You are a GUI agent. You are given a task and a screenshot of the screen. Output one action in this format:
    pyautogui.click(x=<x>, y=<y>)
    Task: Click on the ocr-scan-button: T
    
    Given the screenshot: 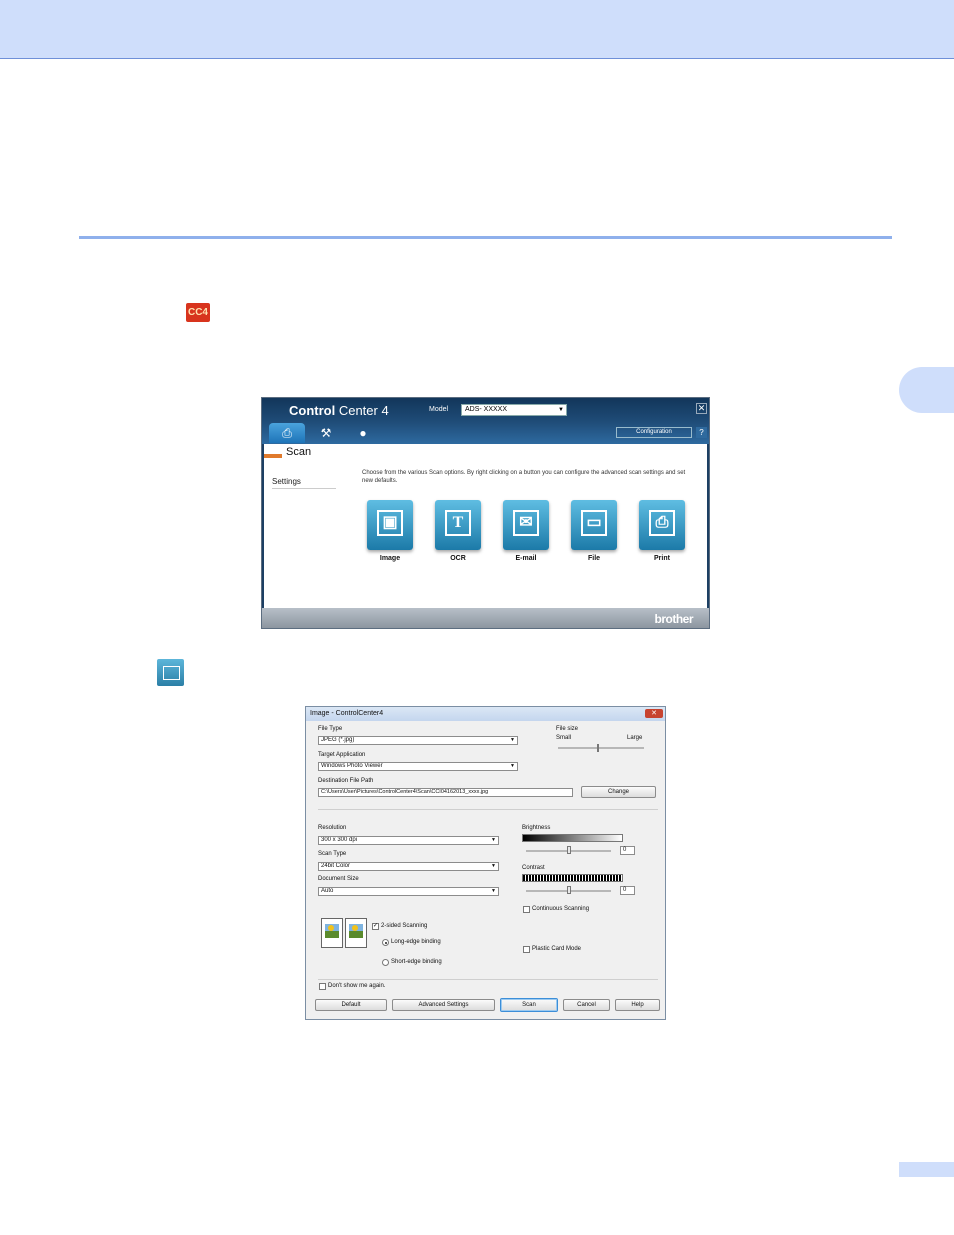 What is the action you would take?
    pyautogui.click(x=458, y=525)
    